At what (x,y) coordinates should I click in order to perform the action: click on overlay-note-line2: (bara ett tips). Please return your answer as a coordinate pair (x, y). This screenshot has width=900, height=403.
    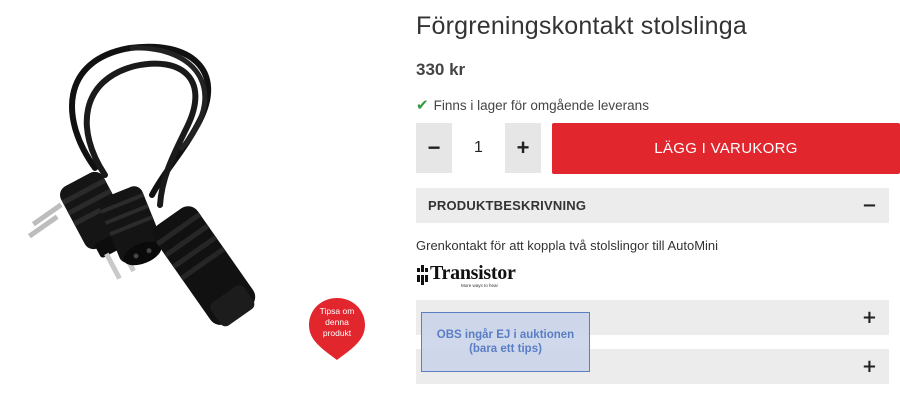
    Looking at the image, I should click on (505, 349).